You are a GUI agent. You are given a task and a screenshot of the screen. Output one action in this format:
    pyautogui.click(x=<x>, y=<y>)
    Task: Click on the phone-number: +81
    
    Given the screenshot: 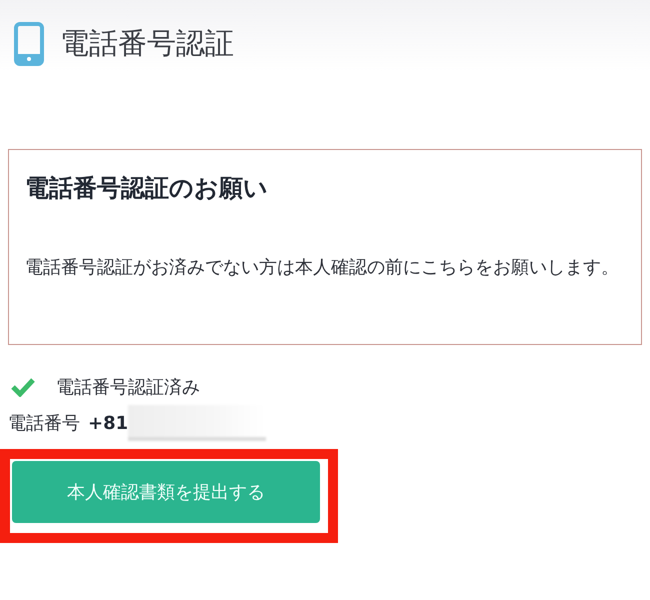 What is the action you would take?
    pyautogui.click(x=108, y=423)
    